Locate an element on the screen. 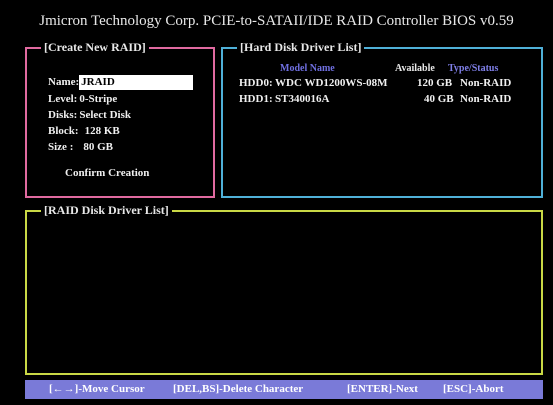 This screenshot has width=553, height=405. hdd-available: 120 GB is located at coordinates (435, 83).